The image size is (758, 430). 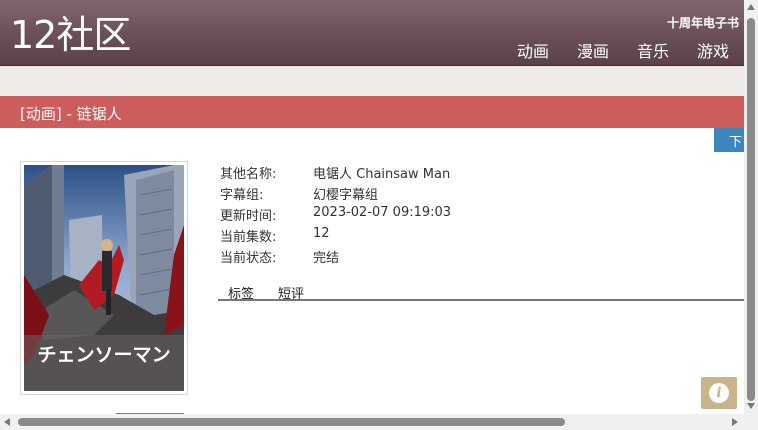 I want to click on nav-item-anime: 动画, so click(x=533, y=50).